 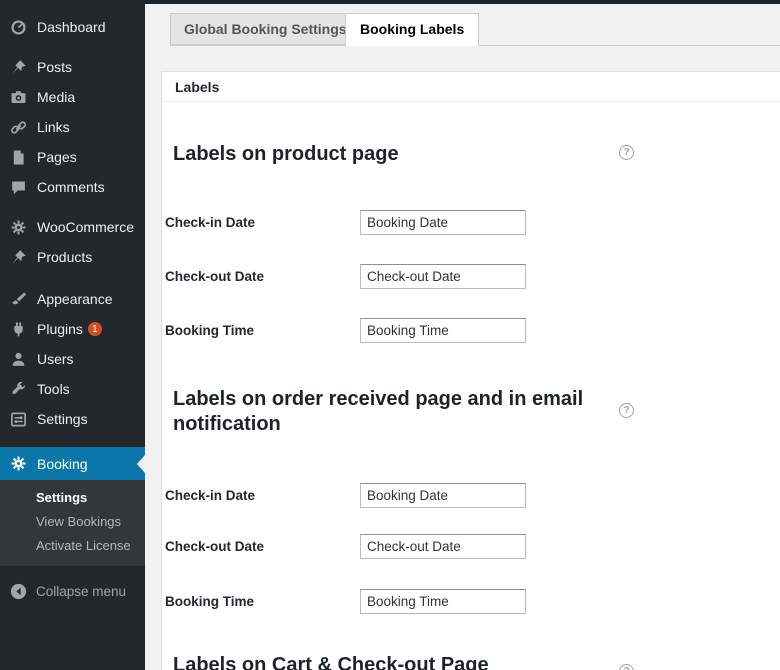 I want to click on booking-submenu: Settings View Bookings Activate License, so click(x=72, y=523).